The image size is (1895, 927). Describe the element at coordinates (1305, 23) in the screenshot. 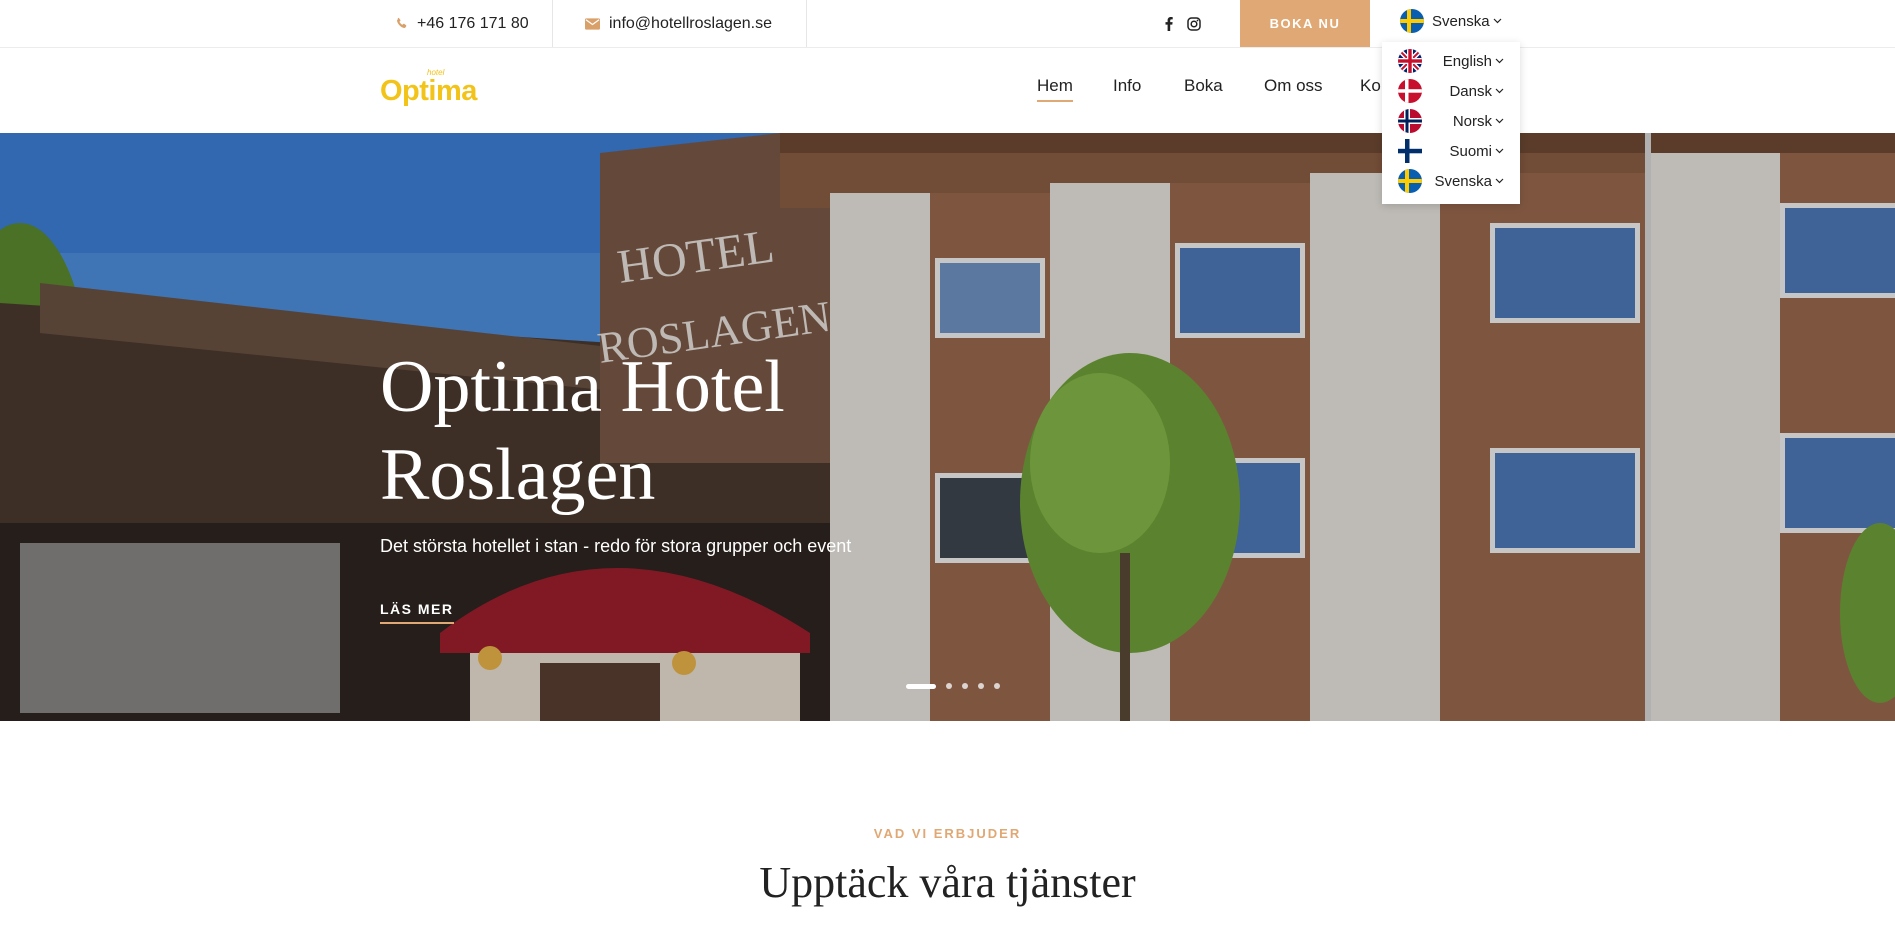

I see `book-now-button: BOKA NU` at that location.